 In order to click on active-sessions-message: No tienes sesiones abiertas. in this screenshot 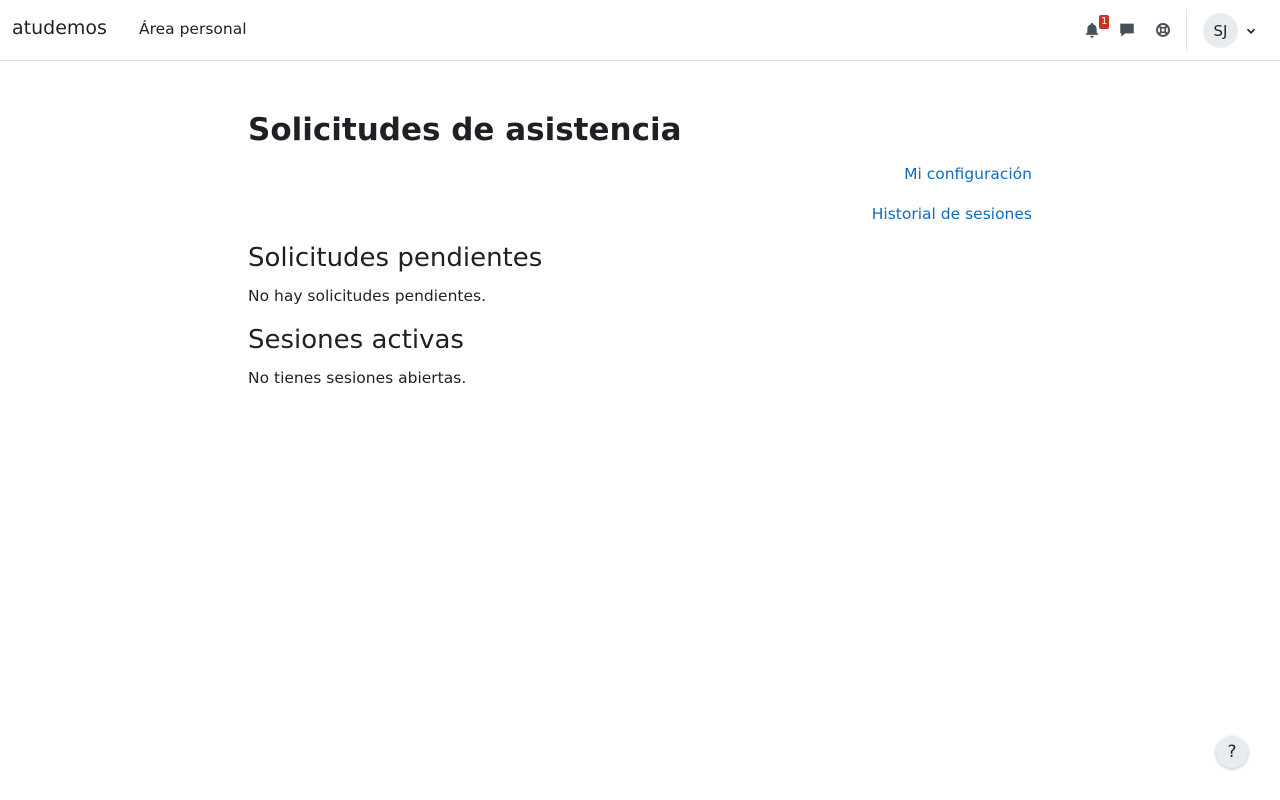, I will do `click(357, 378)`.